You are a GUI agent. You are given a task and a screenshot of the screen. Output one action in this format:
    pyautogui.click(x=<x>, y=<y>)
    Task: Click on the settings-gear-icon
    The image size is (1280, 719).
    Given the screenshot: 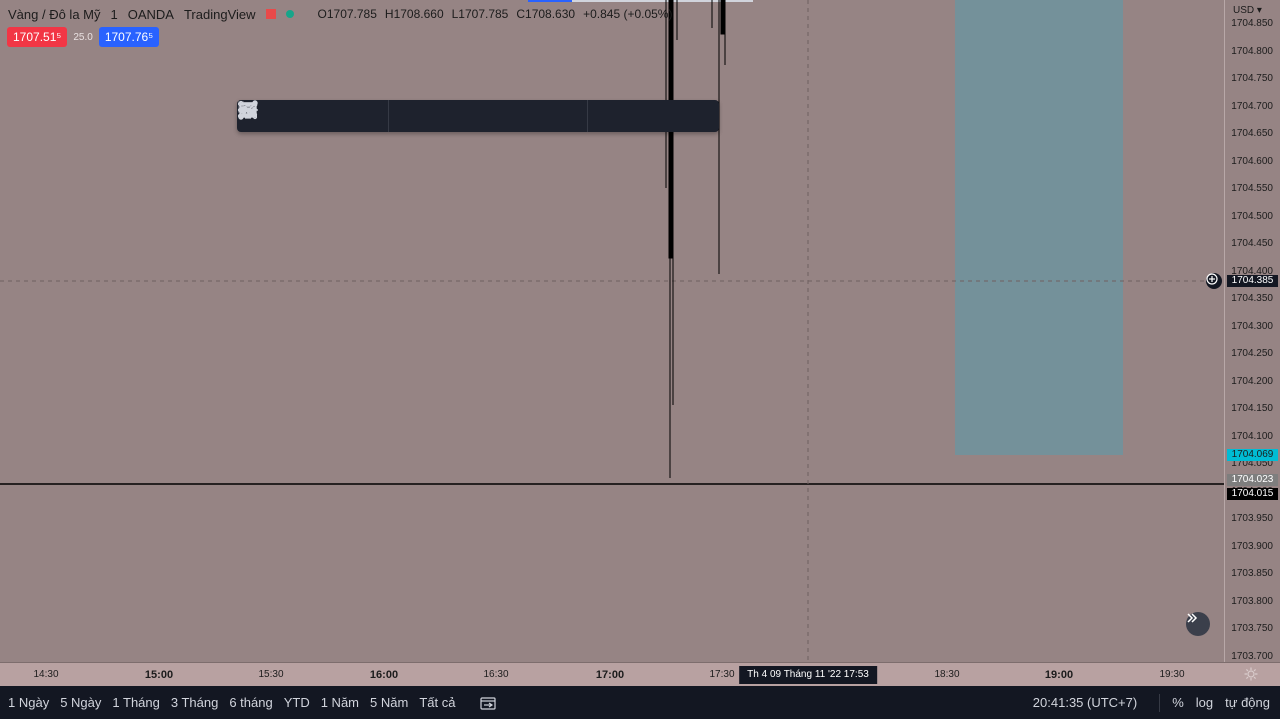 What is the action you would take?
    pyautogui.click(x=1251, y=676)
    